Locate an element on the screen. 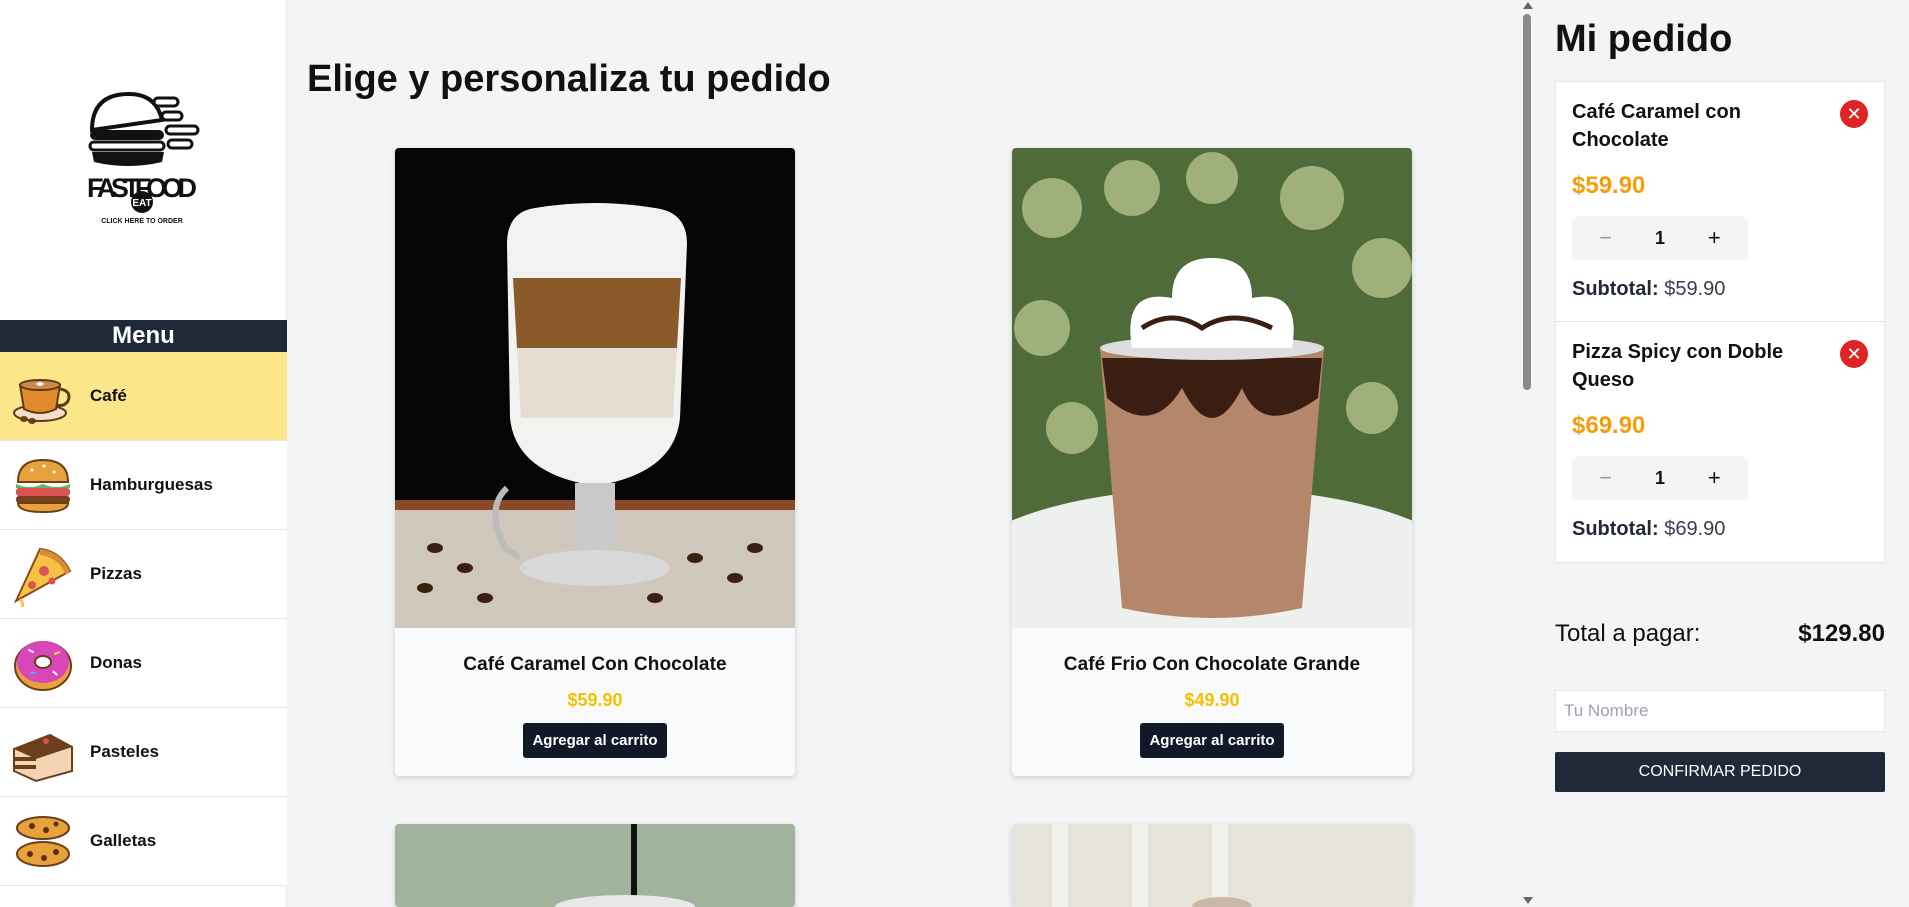 The width and height of the screenshot is (1909, 907). menu-header: Menu is located at coordinates (143, 336).